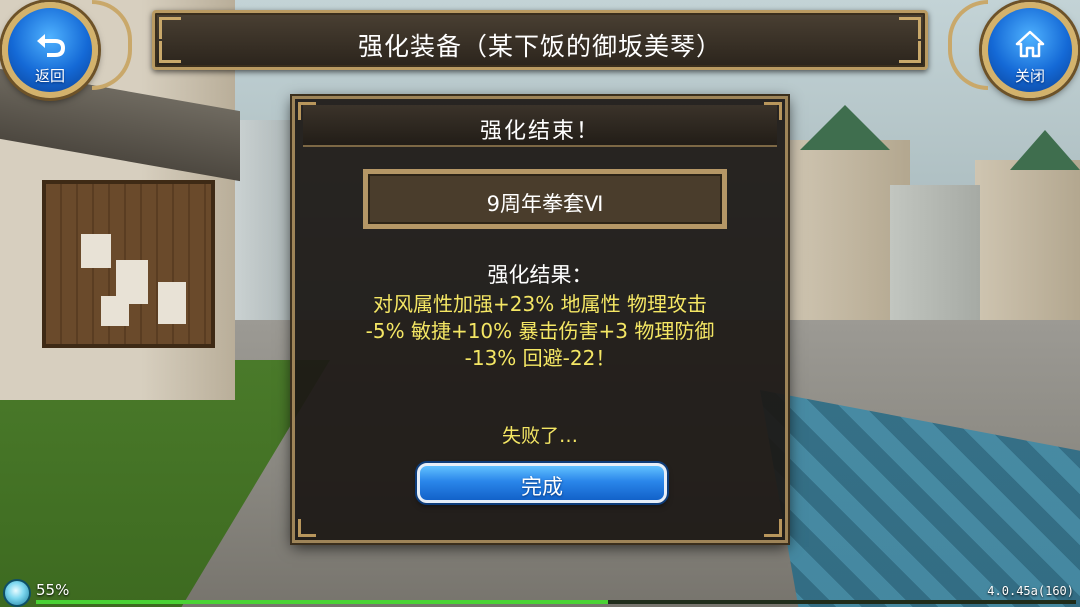  Describe the element at coordinates (542, 487) in the screenshot. I see `done-button-label: 完成` at that location.